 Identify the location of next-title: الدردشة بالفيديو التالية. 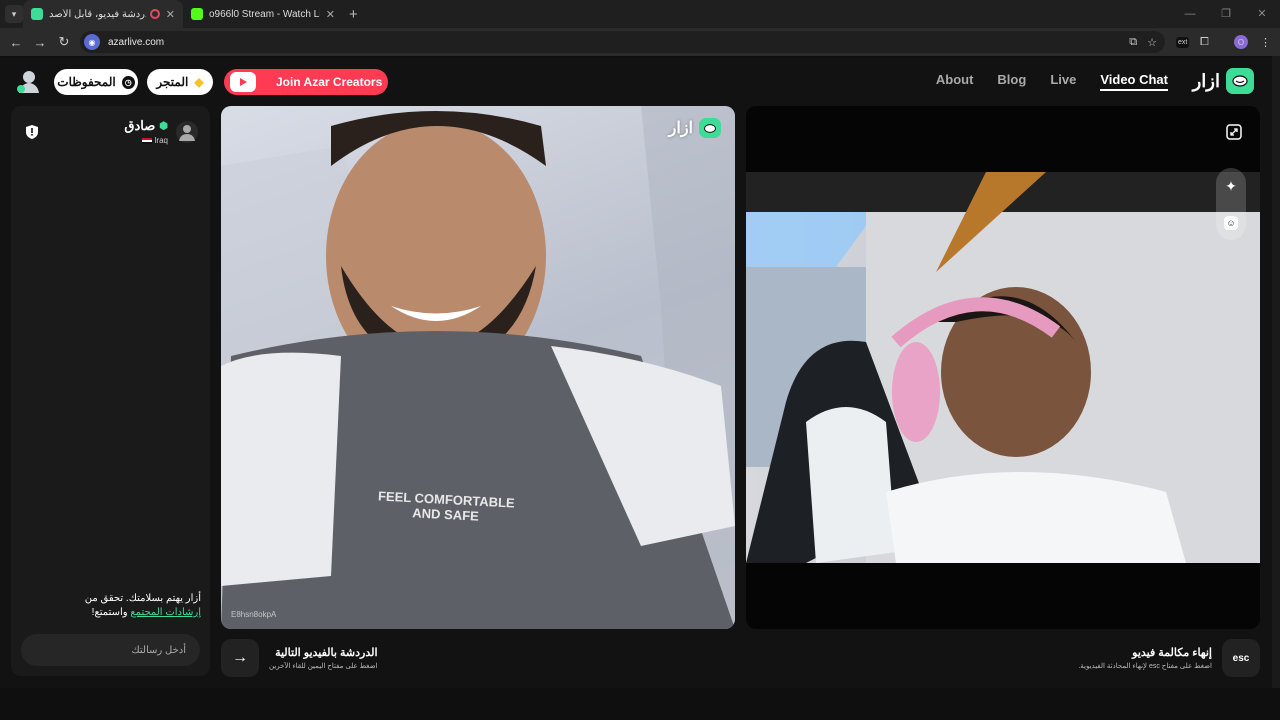
(326, 653).